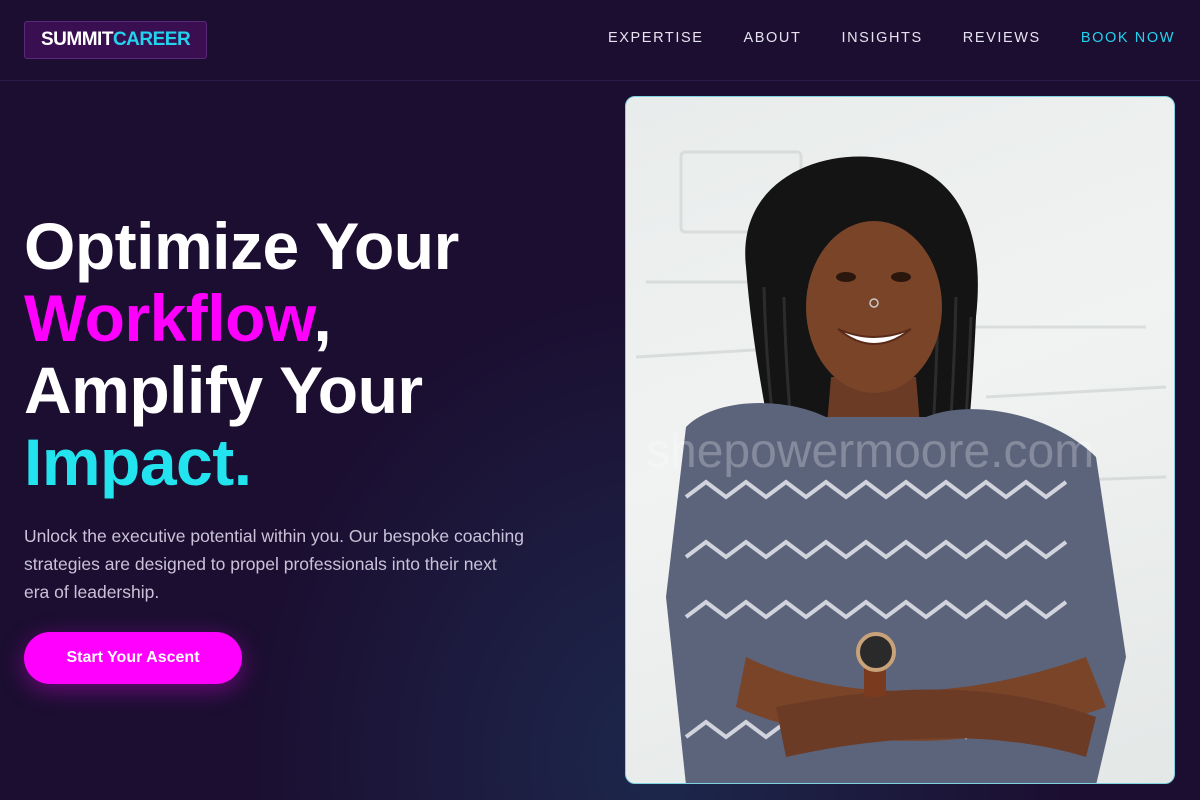  I want to click on site-logo: SUMMIT CAREER, so click(116, 40).